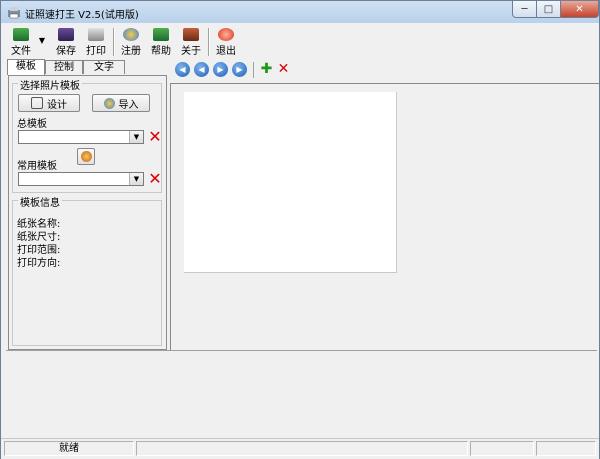 The image size is (600, 459). What do you see at coordinates (39, 263) in the screenshot?
I see `print-direction-label: 打印方向:` at bounding box center [39, 263].